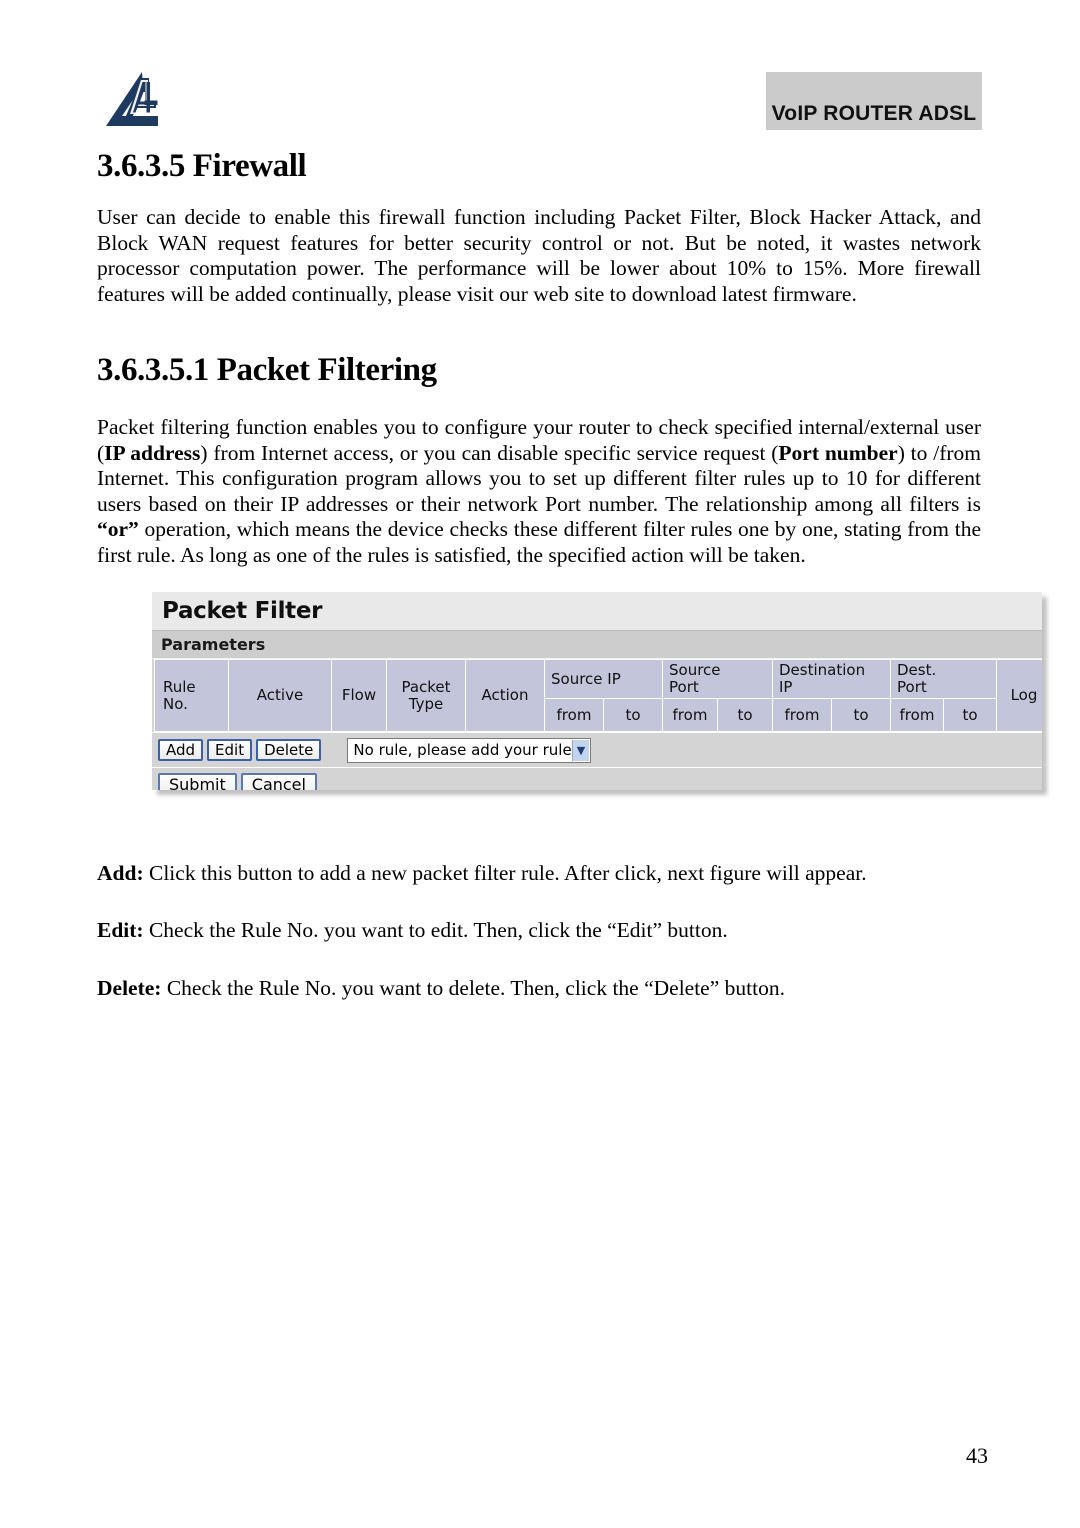 The height and width of the screenshot is (1528, 1080). What do you see at coordinates (505, 695) in the screenshot?
I see `column-action: Action` at bounding box center [505, 695].